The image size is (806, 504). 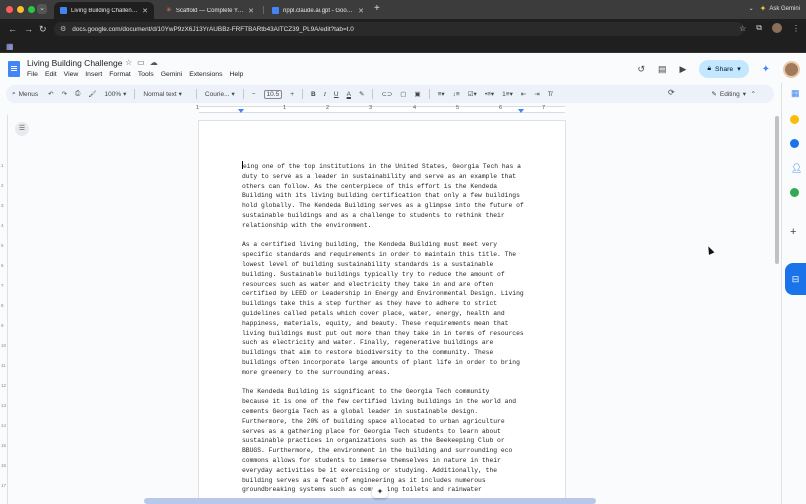 What do you see at coordinates (380, 492) in the screenshot?
I see `floating-add-button: ✦` at bounding box center [380, 492].